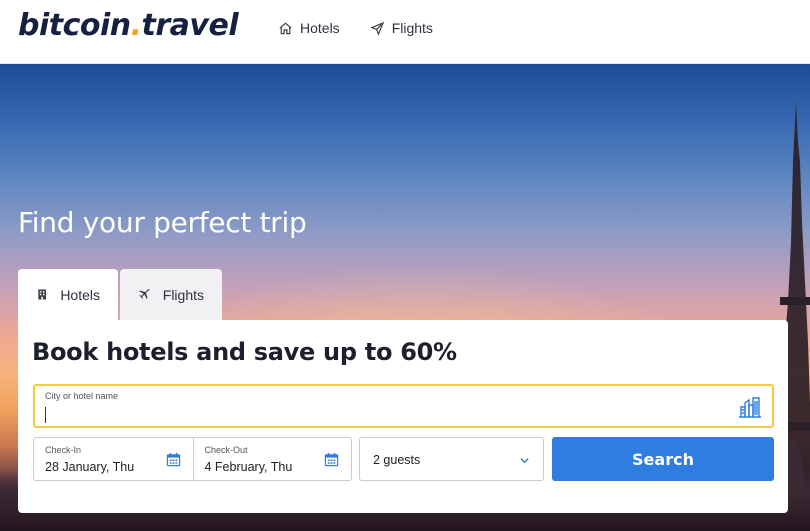  What do you see at coordinates (190, 25) in the screenshot?
I see `logo-text-part2: travel` at bounding box center [190, 25].